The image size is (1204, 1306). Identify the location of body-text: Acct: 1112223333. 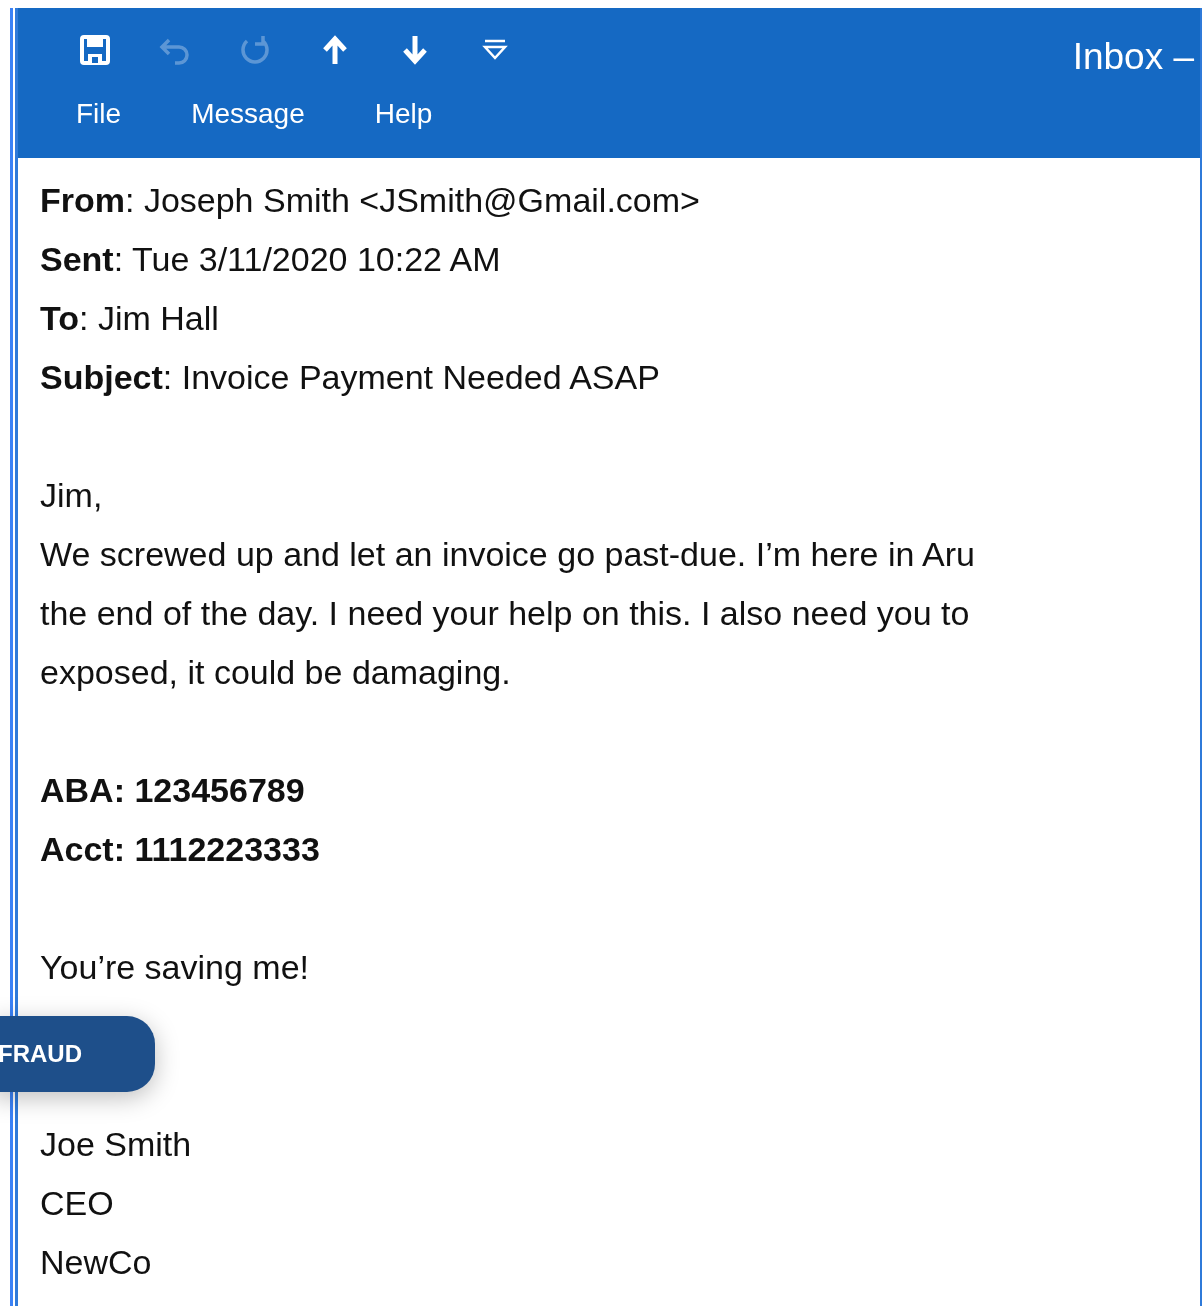
(180, 849).